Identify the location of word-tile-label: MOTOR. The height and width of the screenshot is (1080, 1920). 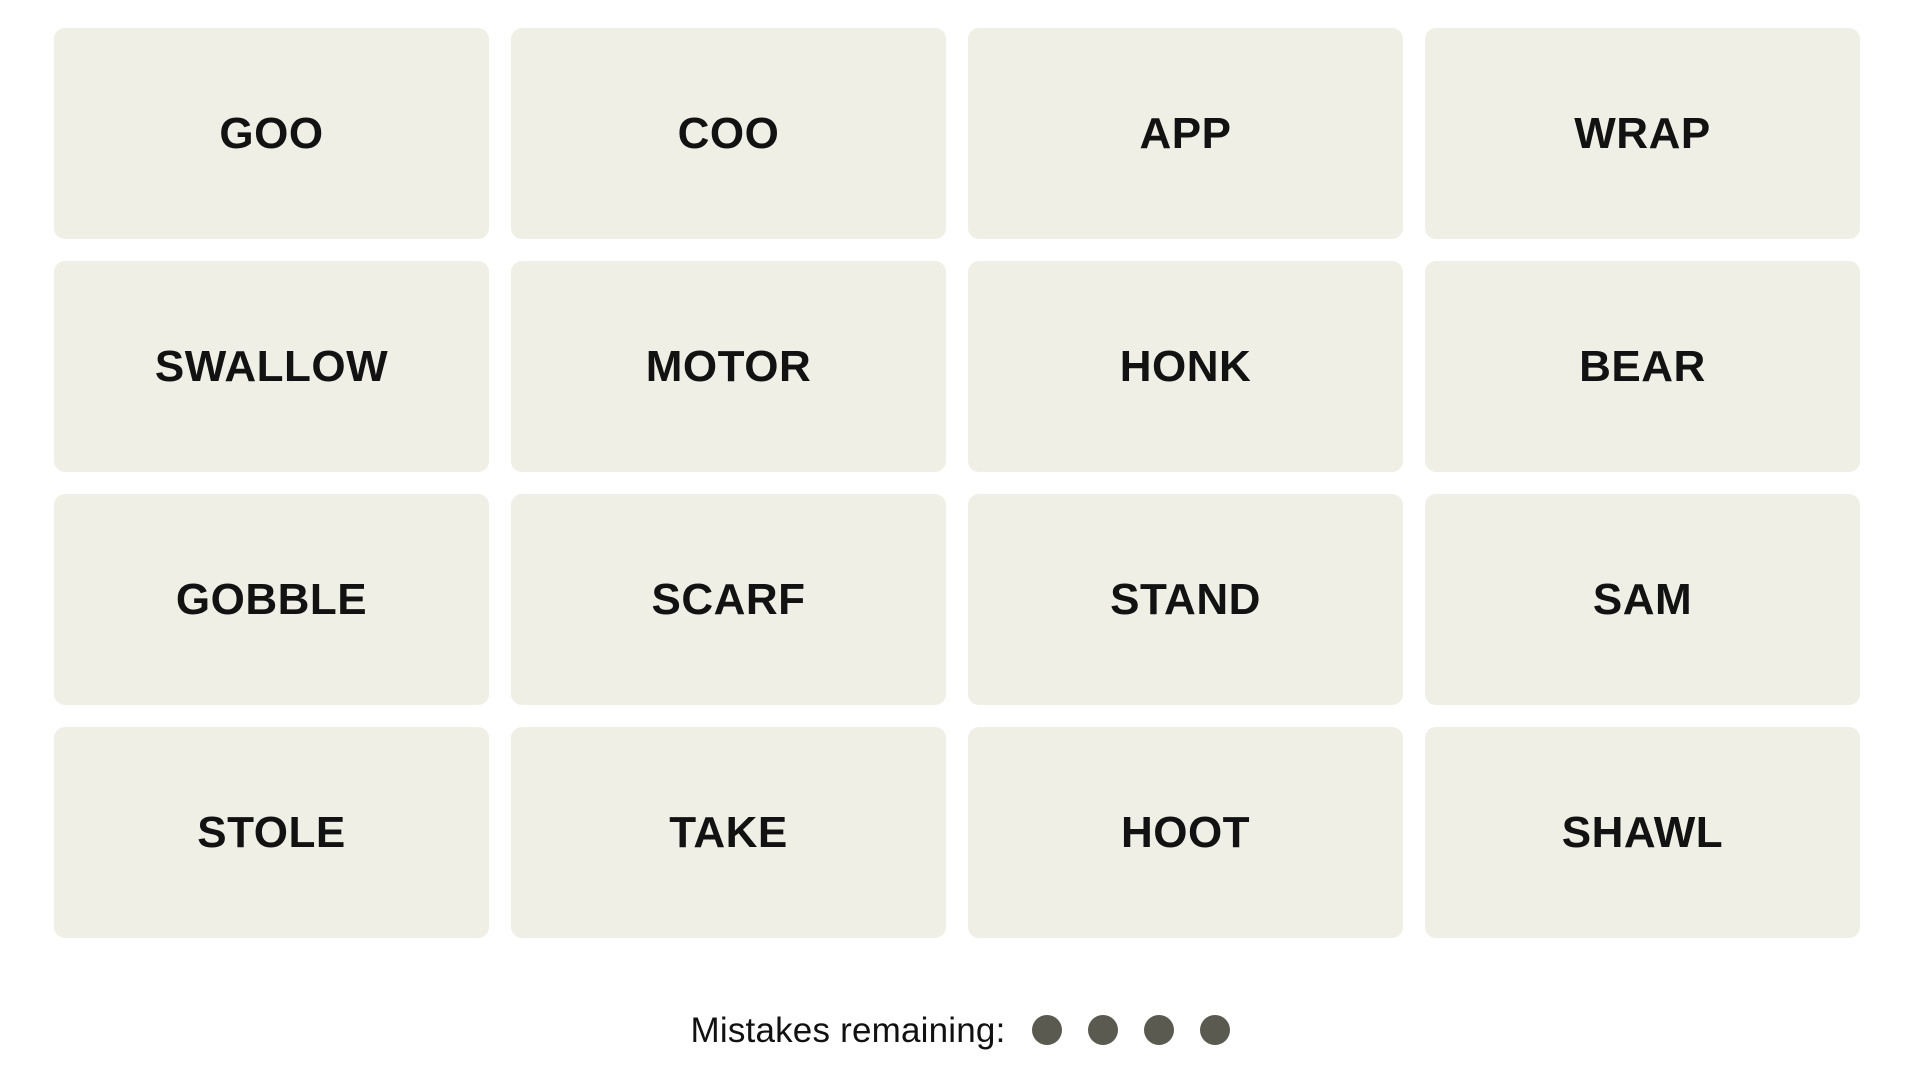
(728, 366).